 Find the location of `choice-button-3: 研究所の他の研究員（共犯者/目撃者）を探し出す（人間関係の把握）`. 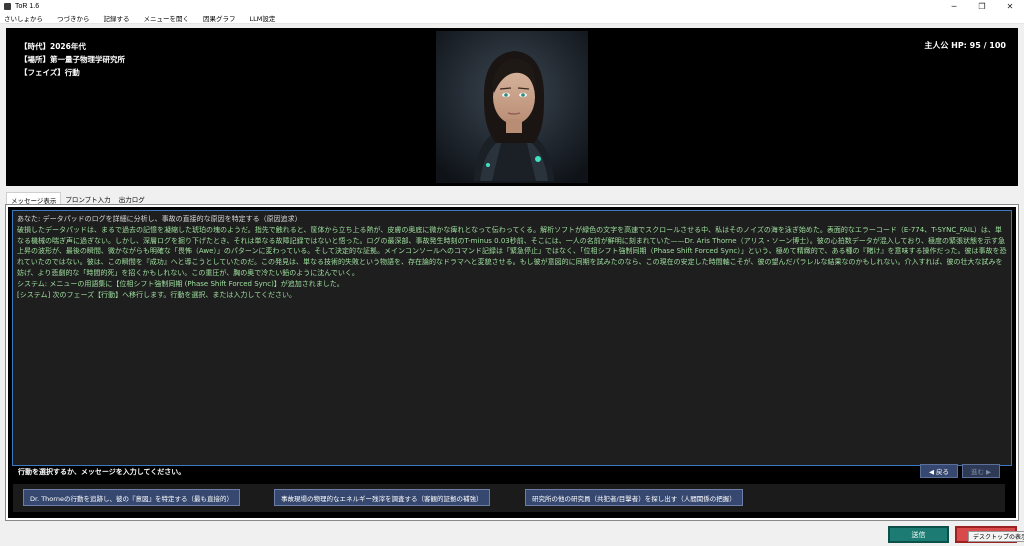

choice-button-3: 研究所の他の研究員（共犯者/目撃者）を探し出す（人間関係の把握） is located at coordinates (634, 497).